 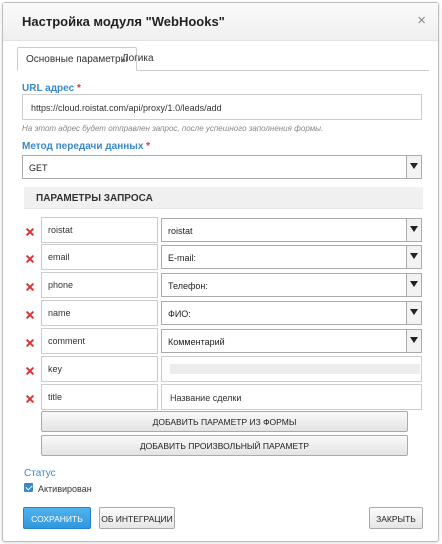 I want to click on add-param-from-form-button: ДОБАВИТЬ ПАРАМЕТР ИЗ ФОРМЫ, so click(x=224, y=421).